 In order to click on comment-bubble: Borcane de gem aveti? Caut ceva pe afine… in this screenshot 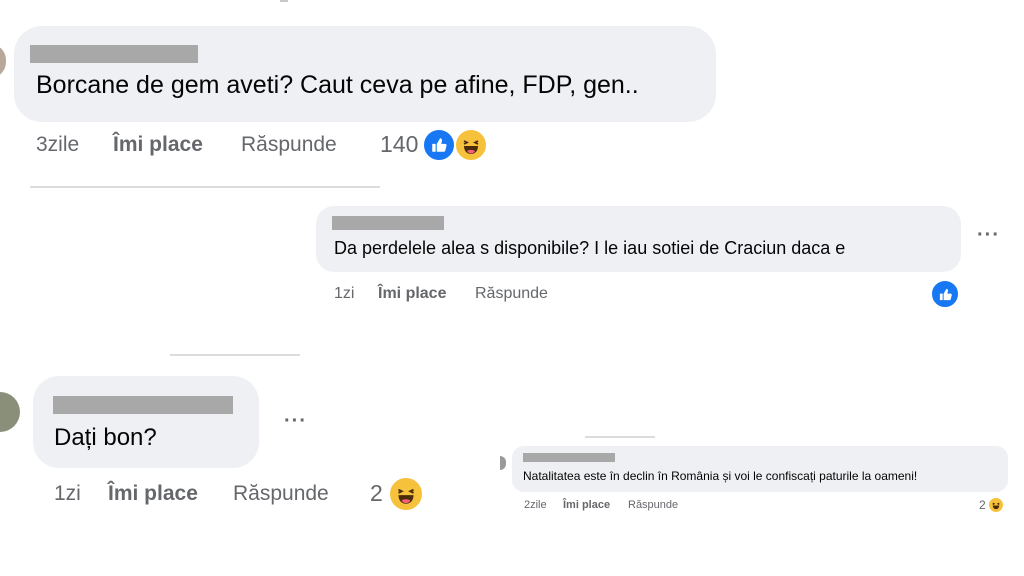, I will do `click(365, 74)`.